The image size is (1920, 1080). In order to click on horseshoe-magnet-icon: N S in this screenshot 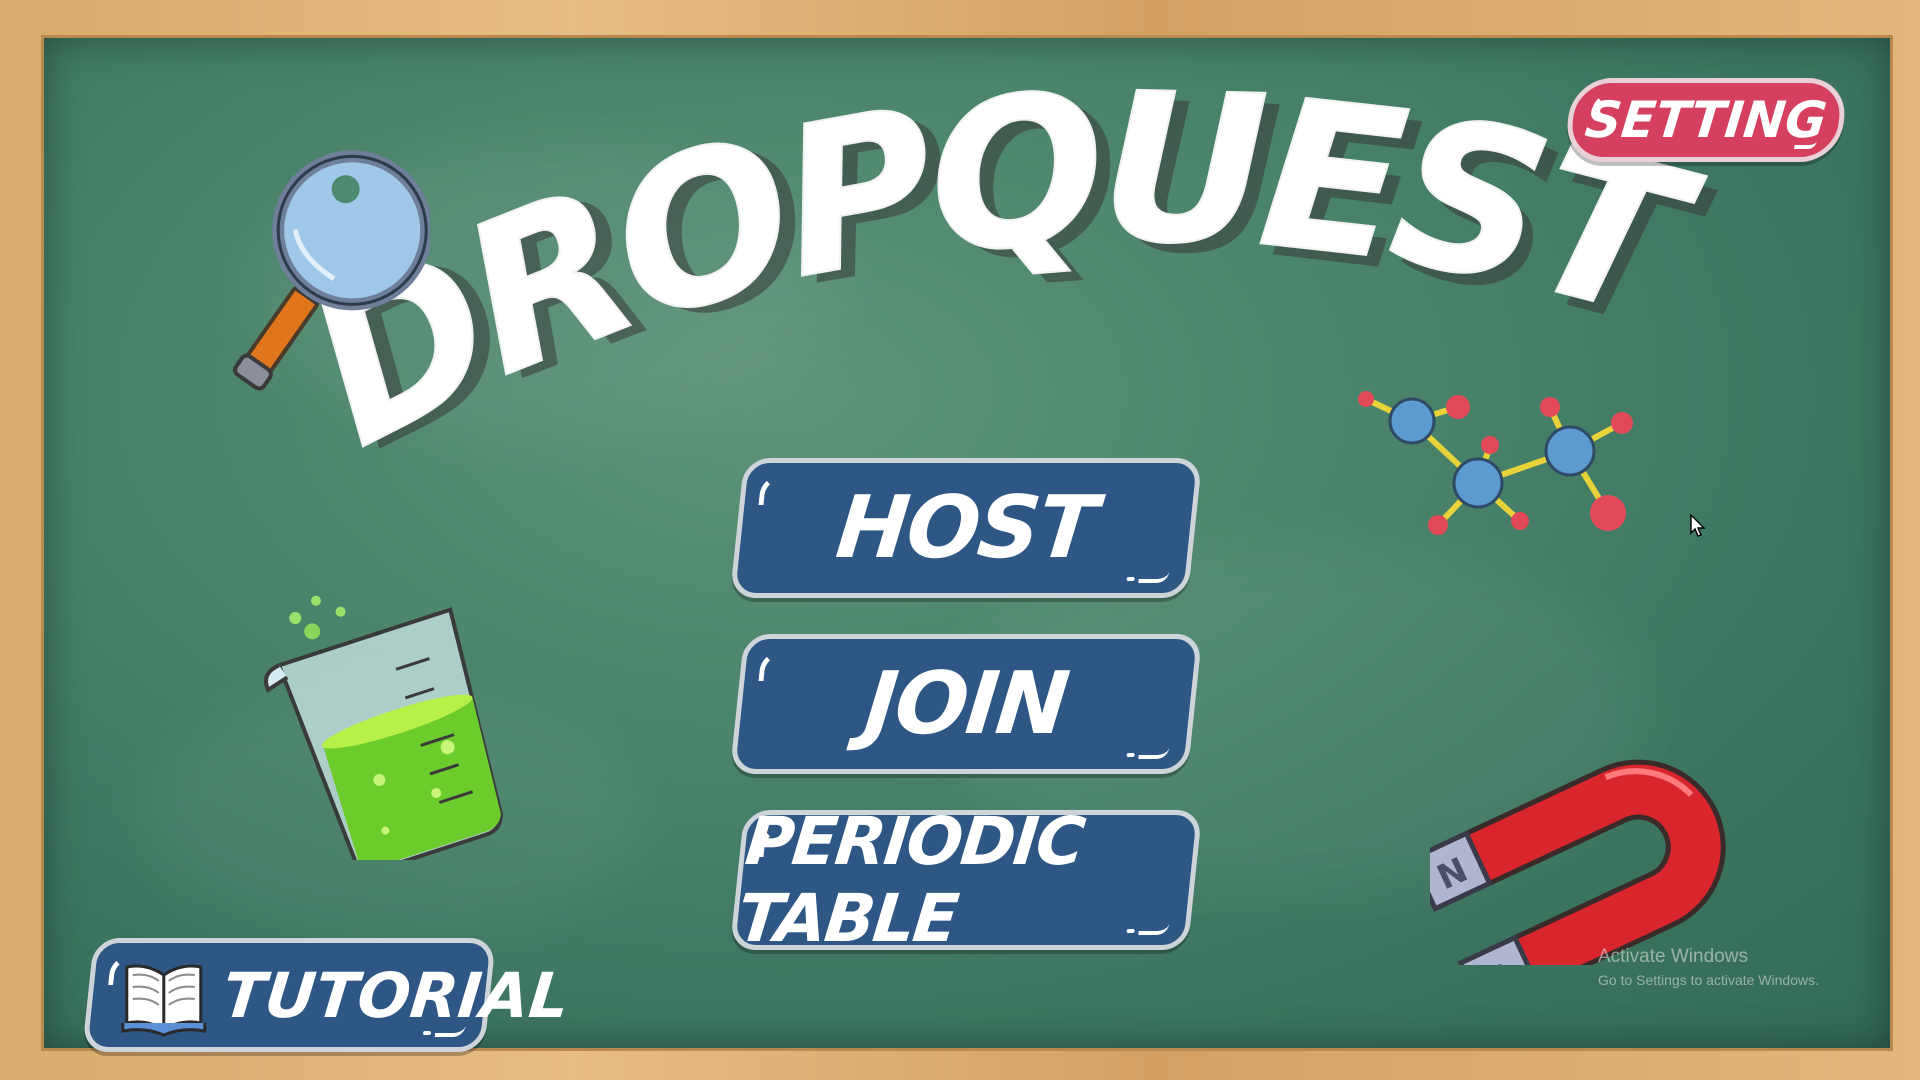, I will do `click(1594, 861)`.